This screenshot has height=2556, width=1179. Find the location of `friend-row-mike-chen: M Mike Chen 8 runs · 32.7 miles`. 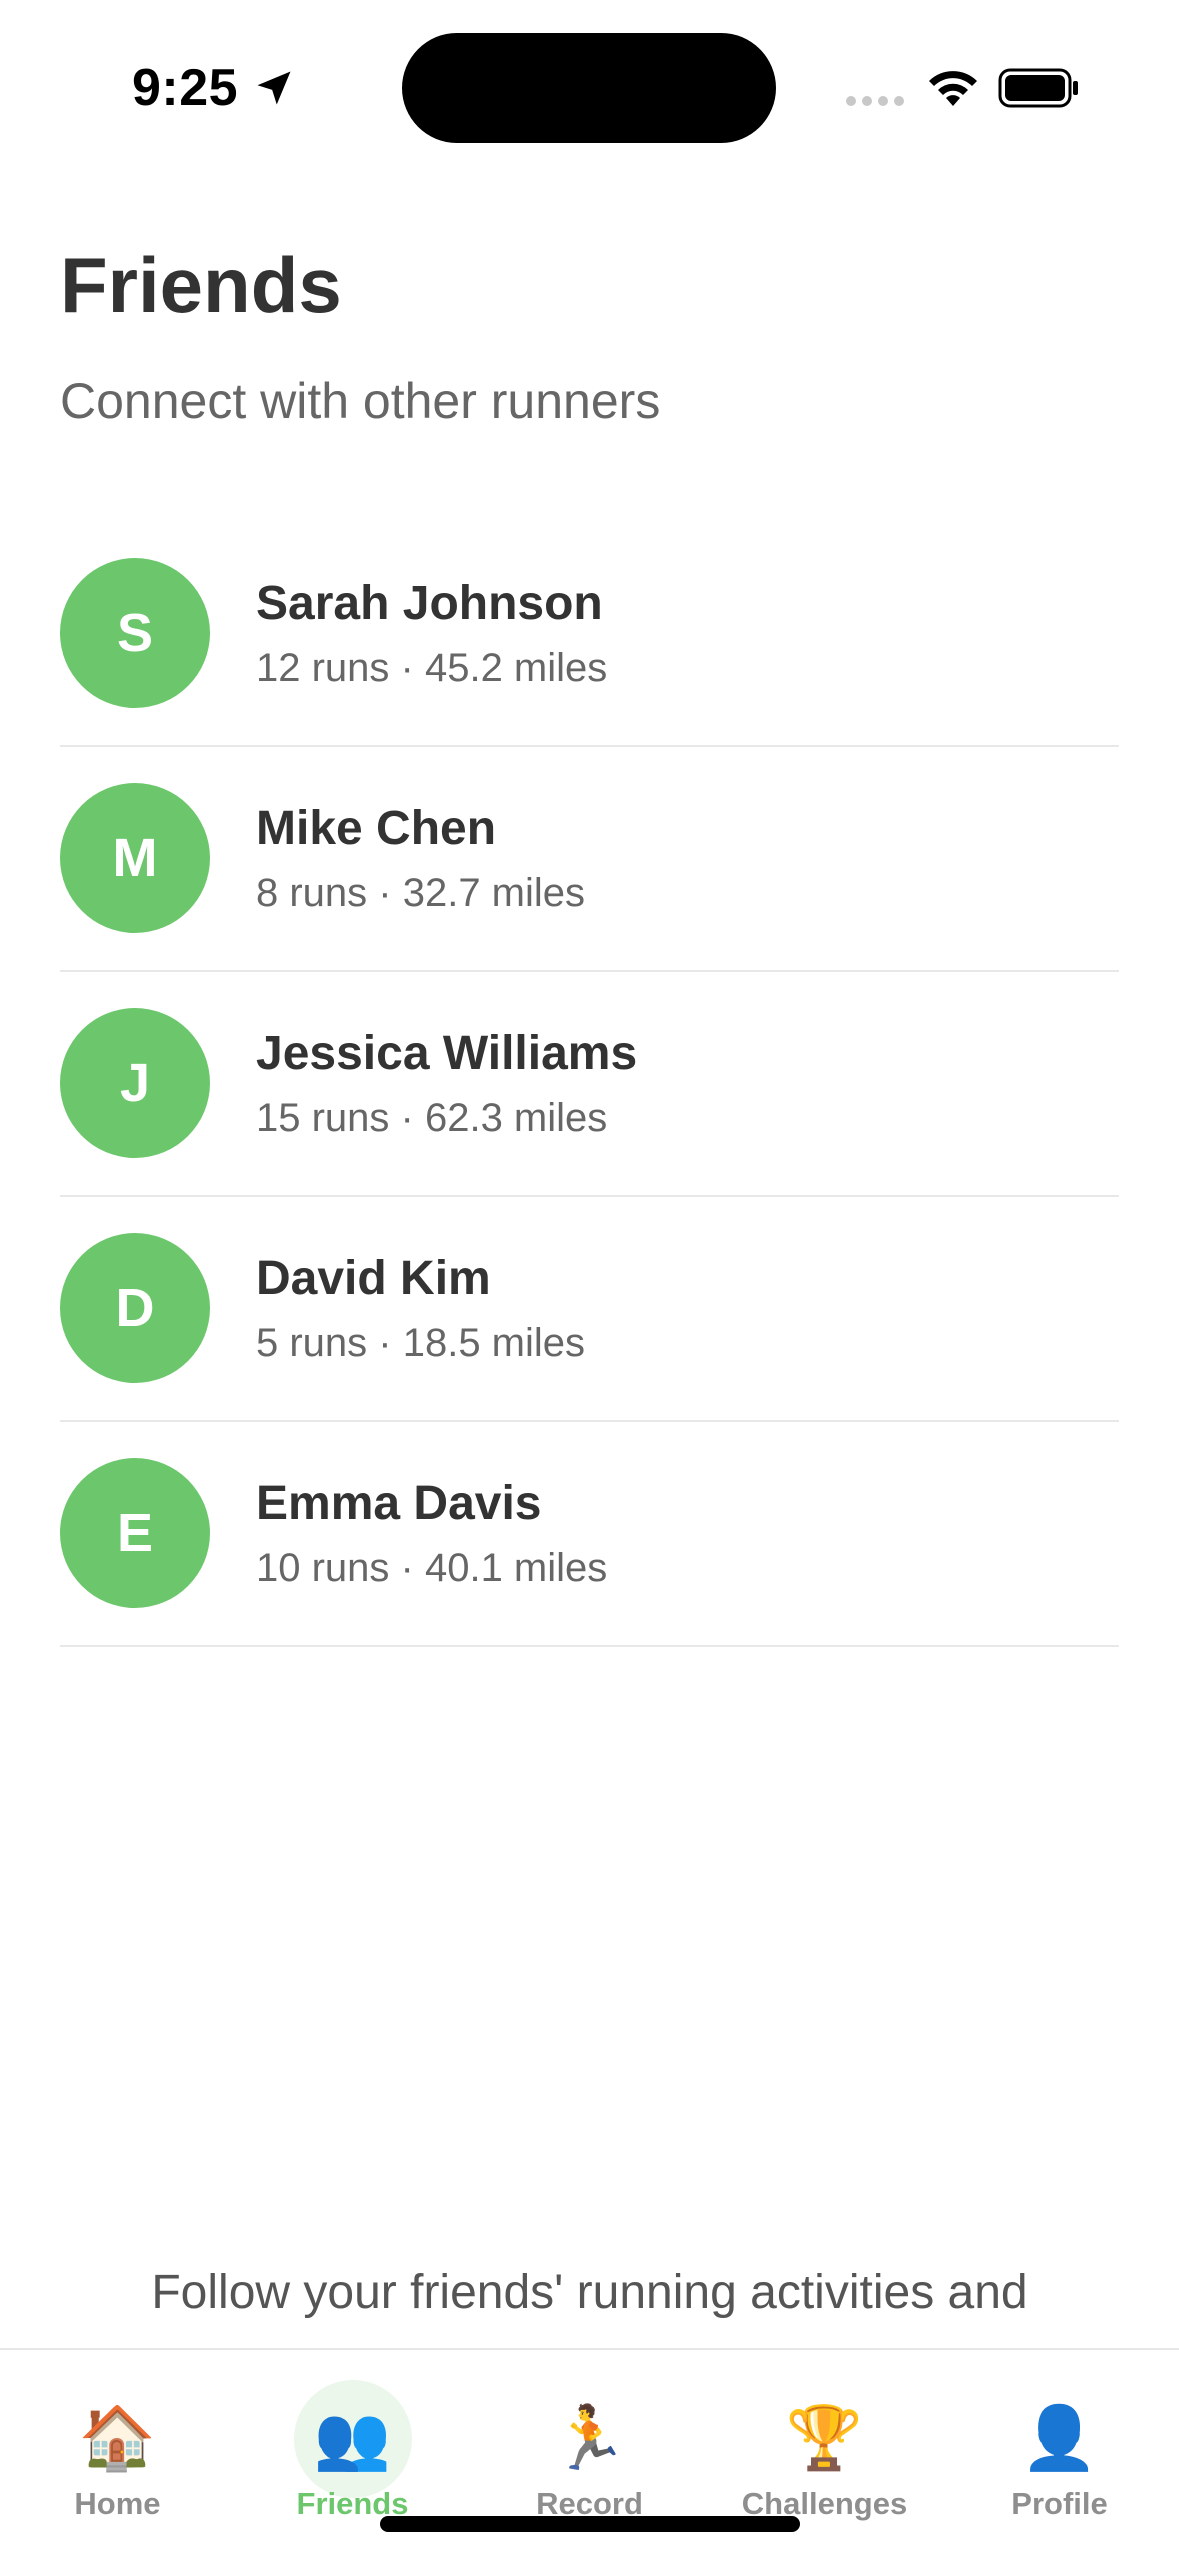

friend-row-mike-chen: M Mike Chen 8 runs · 32.7 miles is located at coordinates (589, 859).